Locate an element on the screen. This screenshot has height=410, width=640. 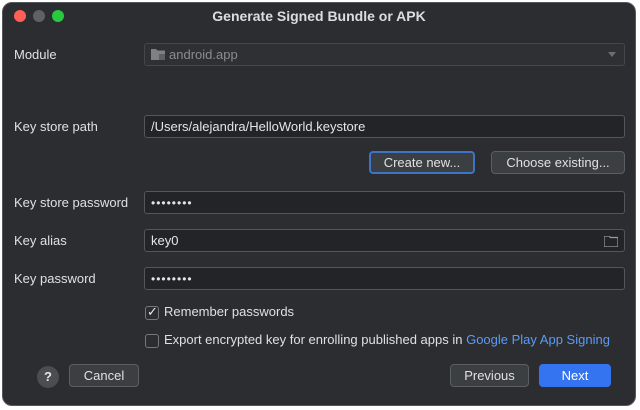
checkmark-icon: ✓ is located at coordinates (152, 311).